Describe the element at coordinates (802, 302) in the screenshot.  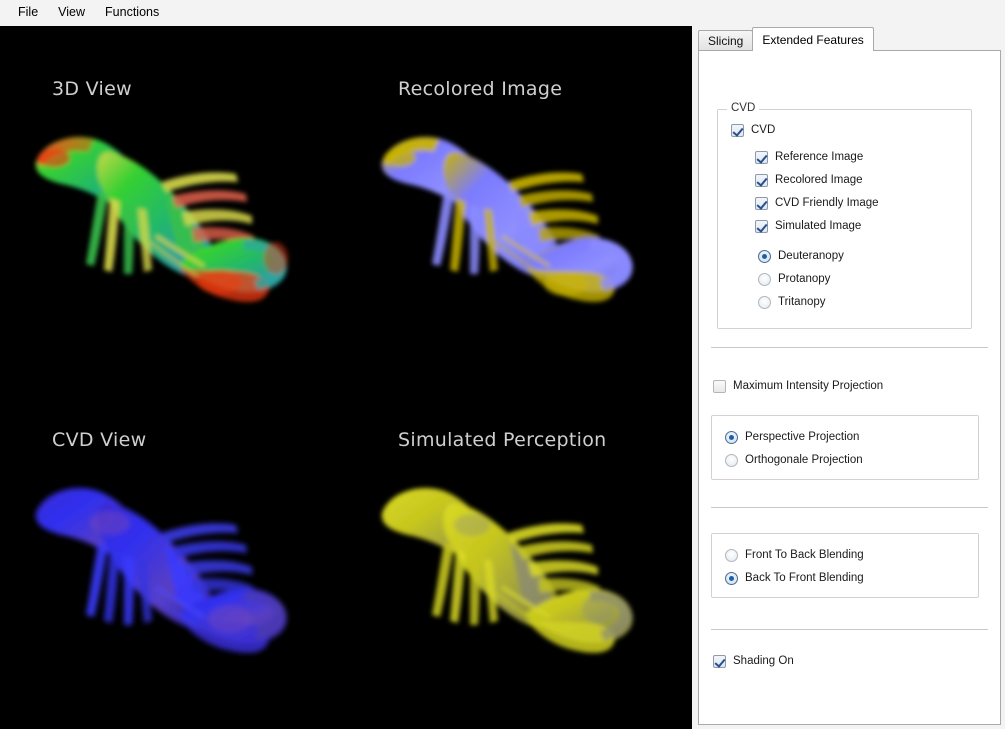
I see `radio-tritanopy-label: Tritanopy` at that location.